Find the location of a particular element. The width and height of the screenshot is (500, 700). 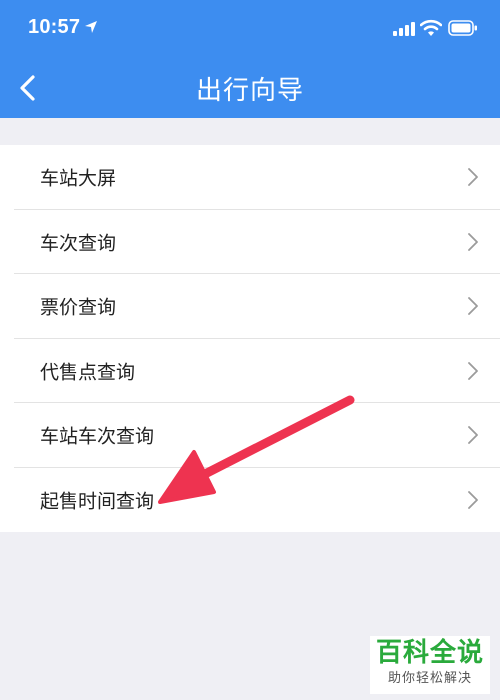

watermark-title: 百科全说 is located at coordinates (429, 653).